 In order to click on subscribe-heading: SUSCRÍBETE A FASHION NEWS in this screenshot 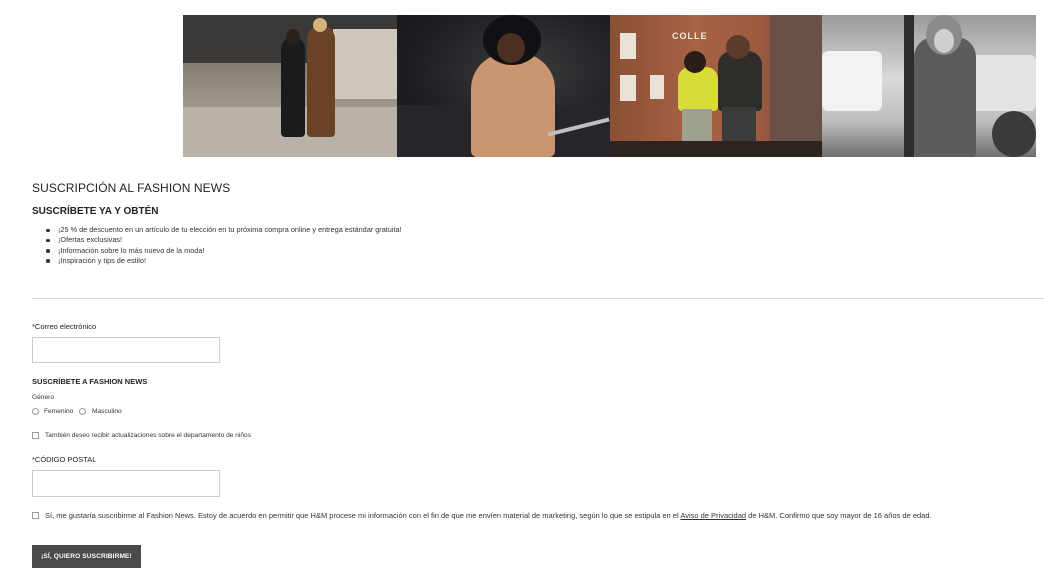, I will do `click(90, 381)`.